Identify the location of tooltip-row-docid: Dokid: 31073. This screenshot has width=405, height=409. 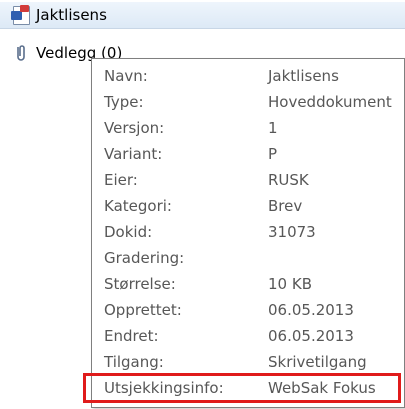
(248, 231).